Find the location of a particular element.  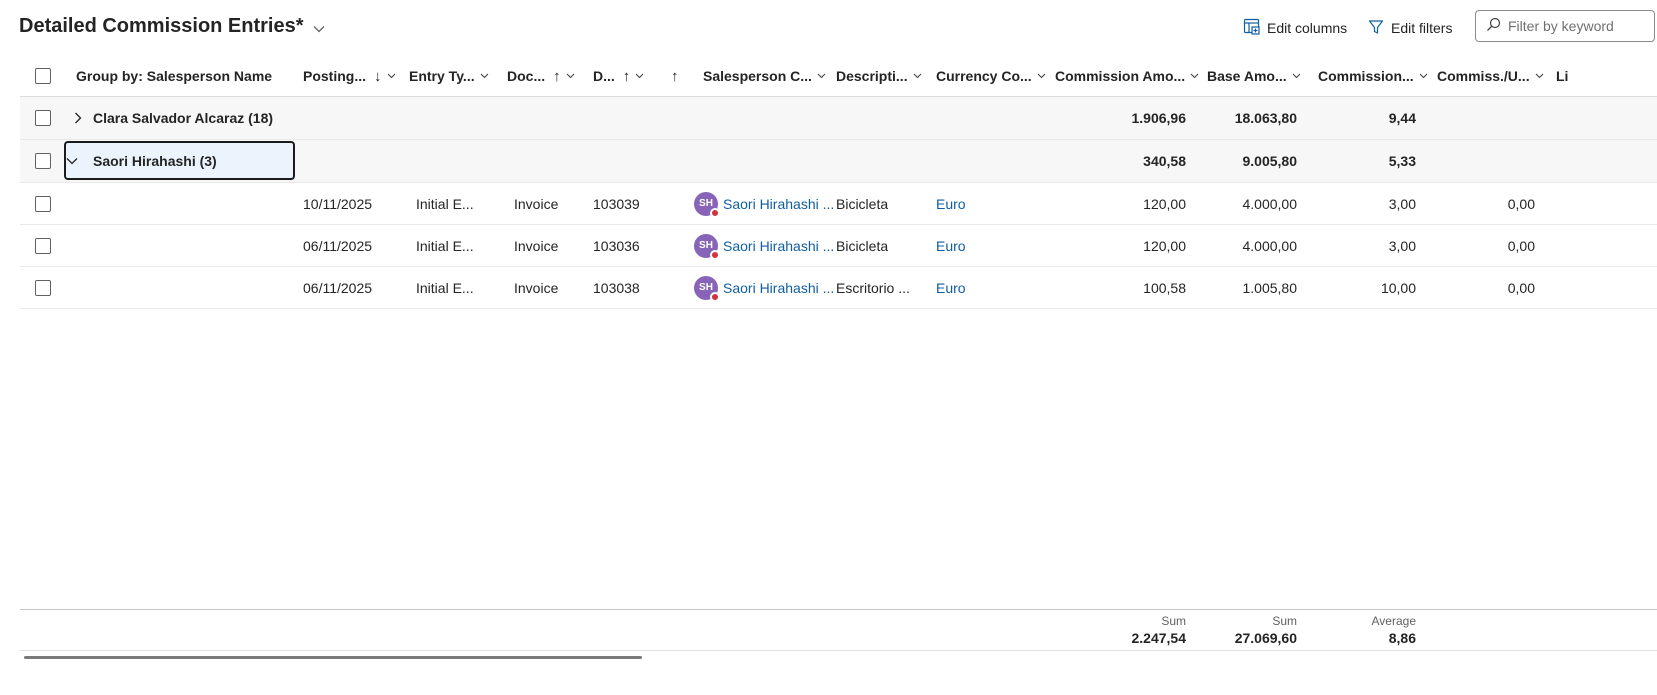

edit-filters-button: Edit filters is located at coordinates (1410, 28).